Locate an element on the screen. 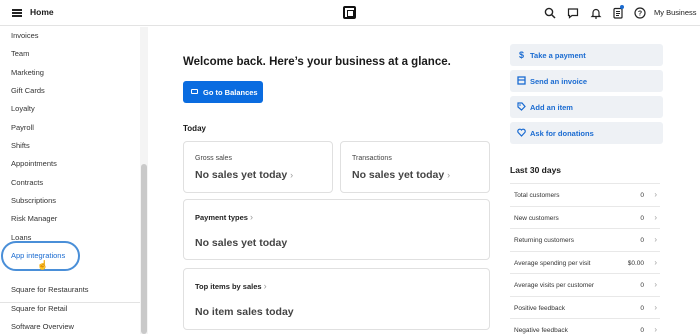  top-bar: Home ? My Business is located at coordinates (350, 13).